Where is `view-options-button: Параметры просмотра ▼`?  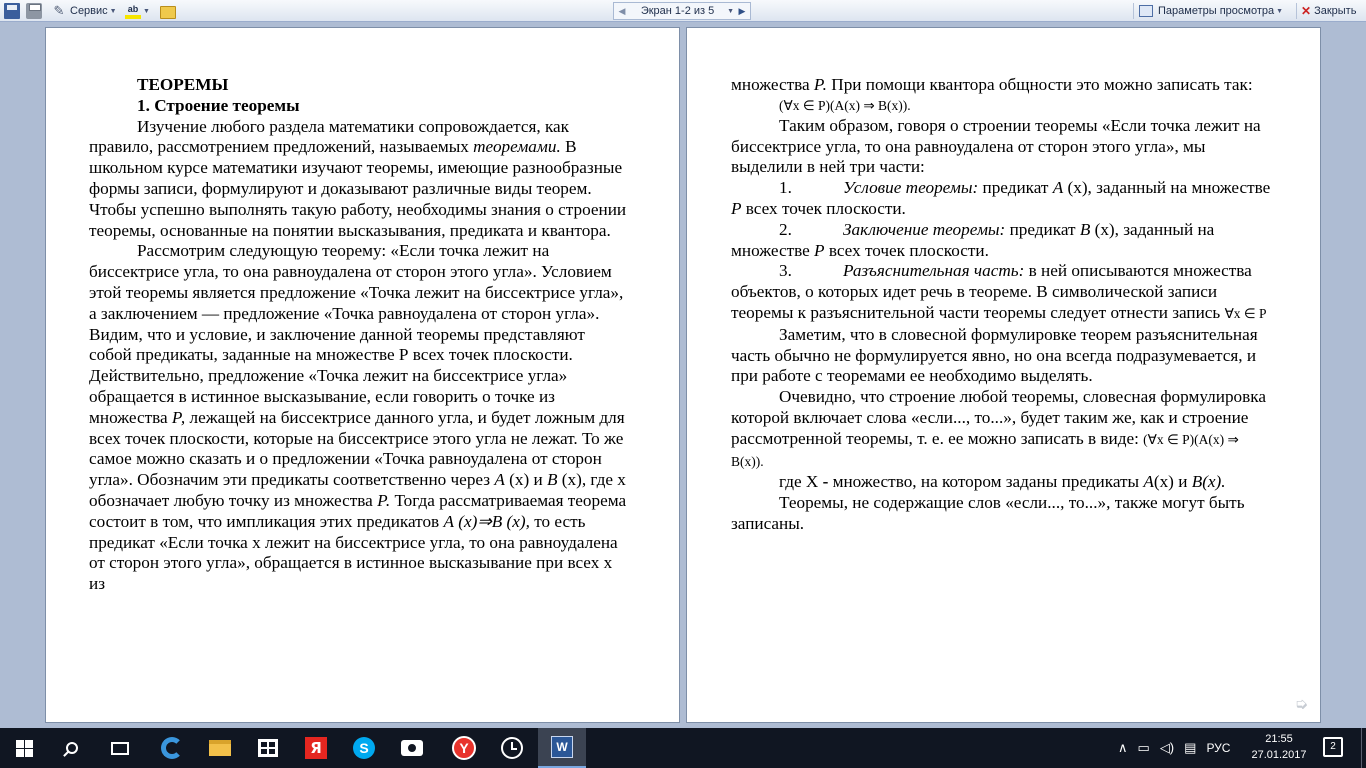
view-options-button: Параметры просмотра ▼ is located at coordinates (1211, 11).